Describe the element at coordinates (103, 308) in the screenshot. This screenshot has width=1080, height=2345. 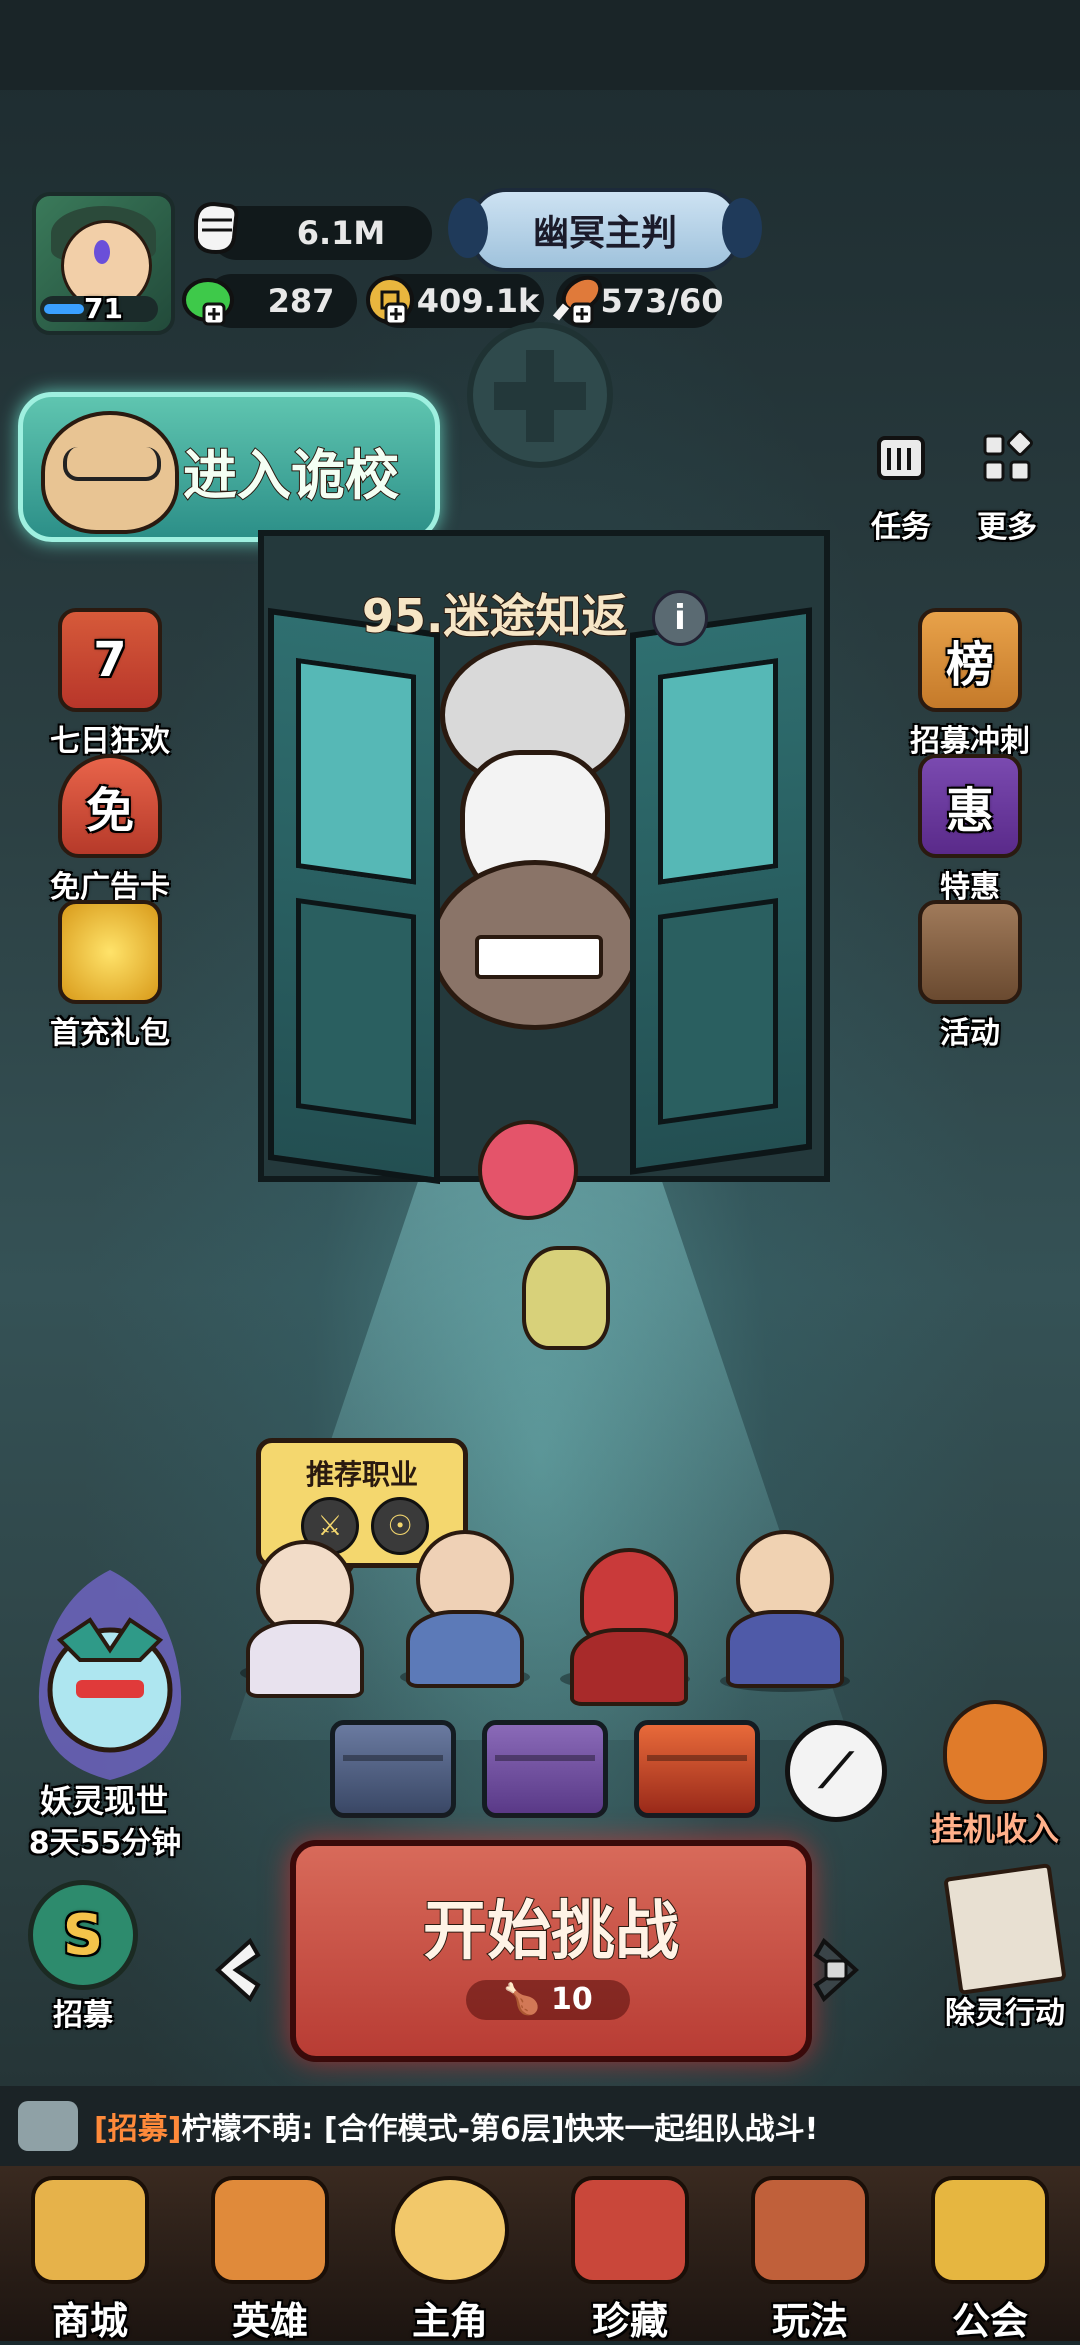
I see `player-level: 71` at that location.